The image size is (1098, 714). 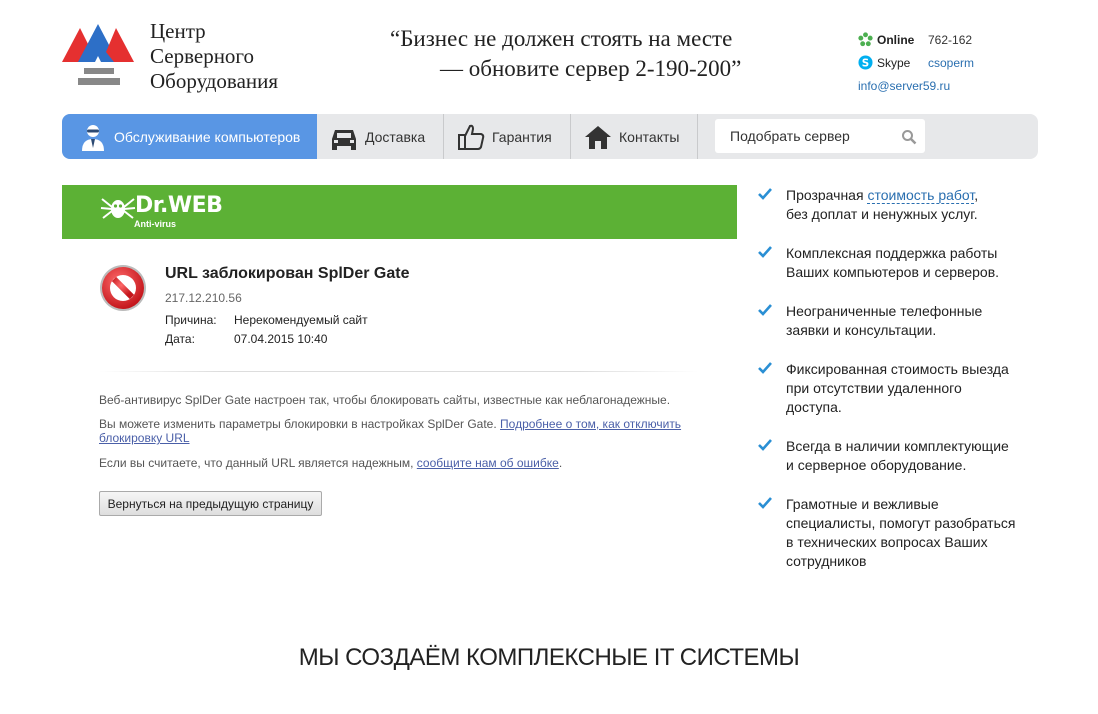 I want to click on feature-line: Ваших компьютеров и серверов., so click(x=893, y=272).